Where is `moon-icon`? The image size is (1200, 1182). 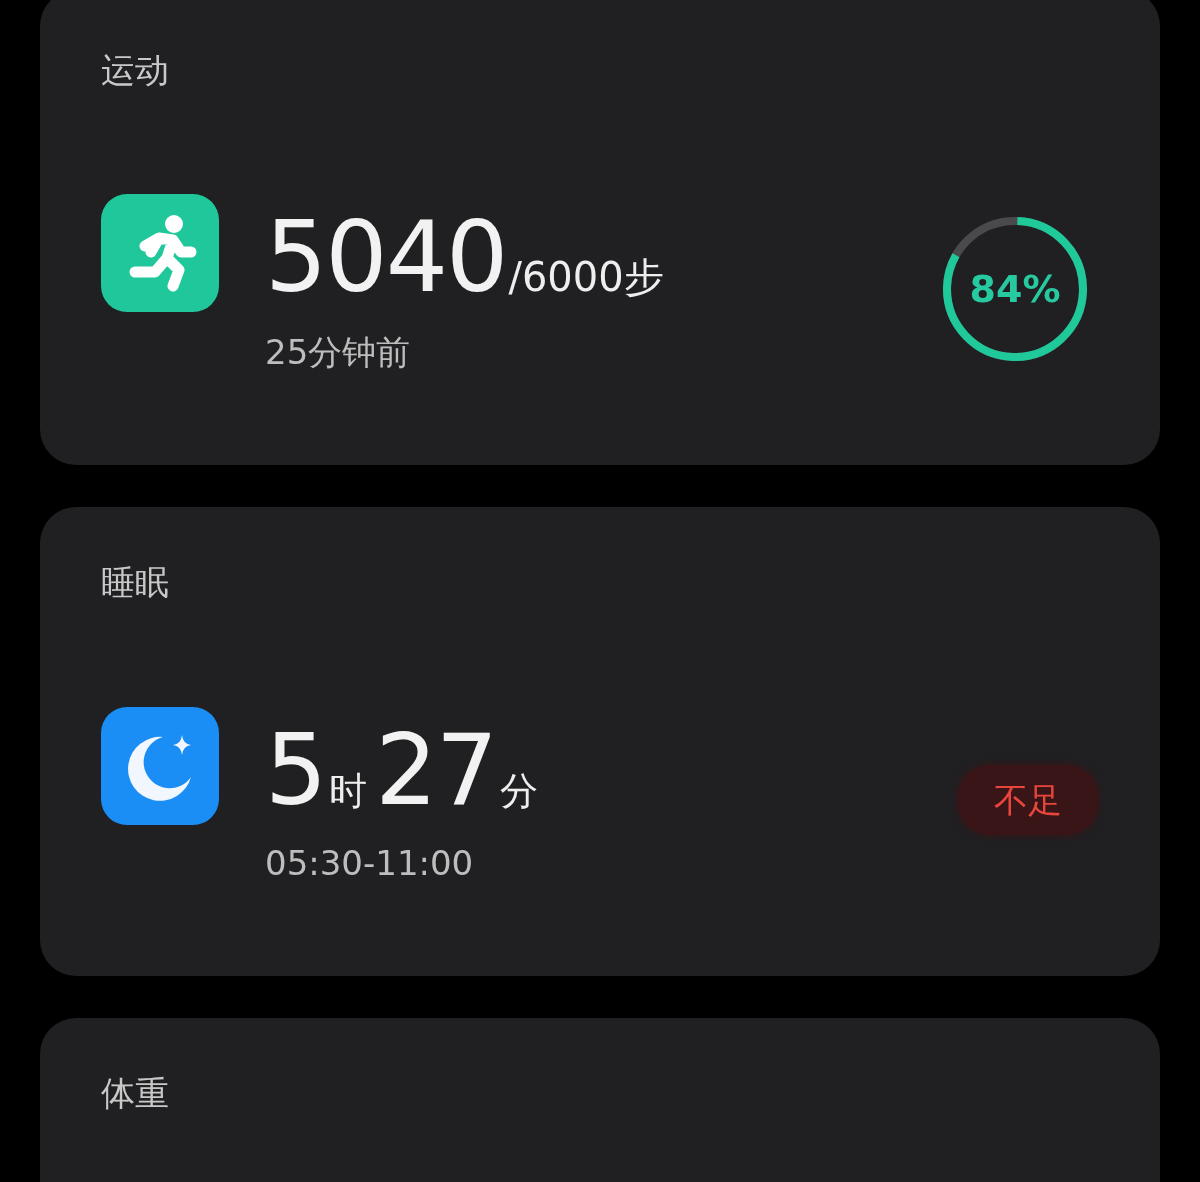 moon-icon is located at coordinates (160, 766).